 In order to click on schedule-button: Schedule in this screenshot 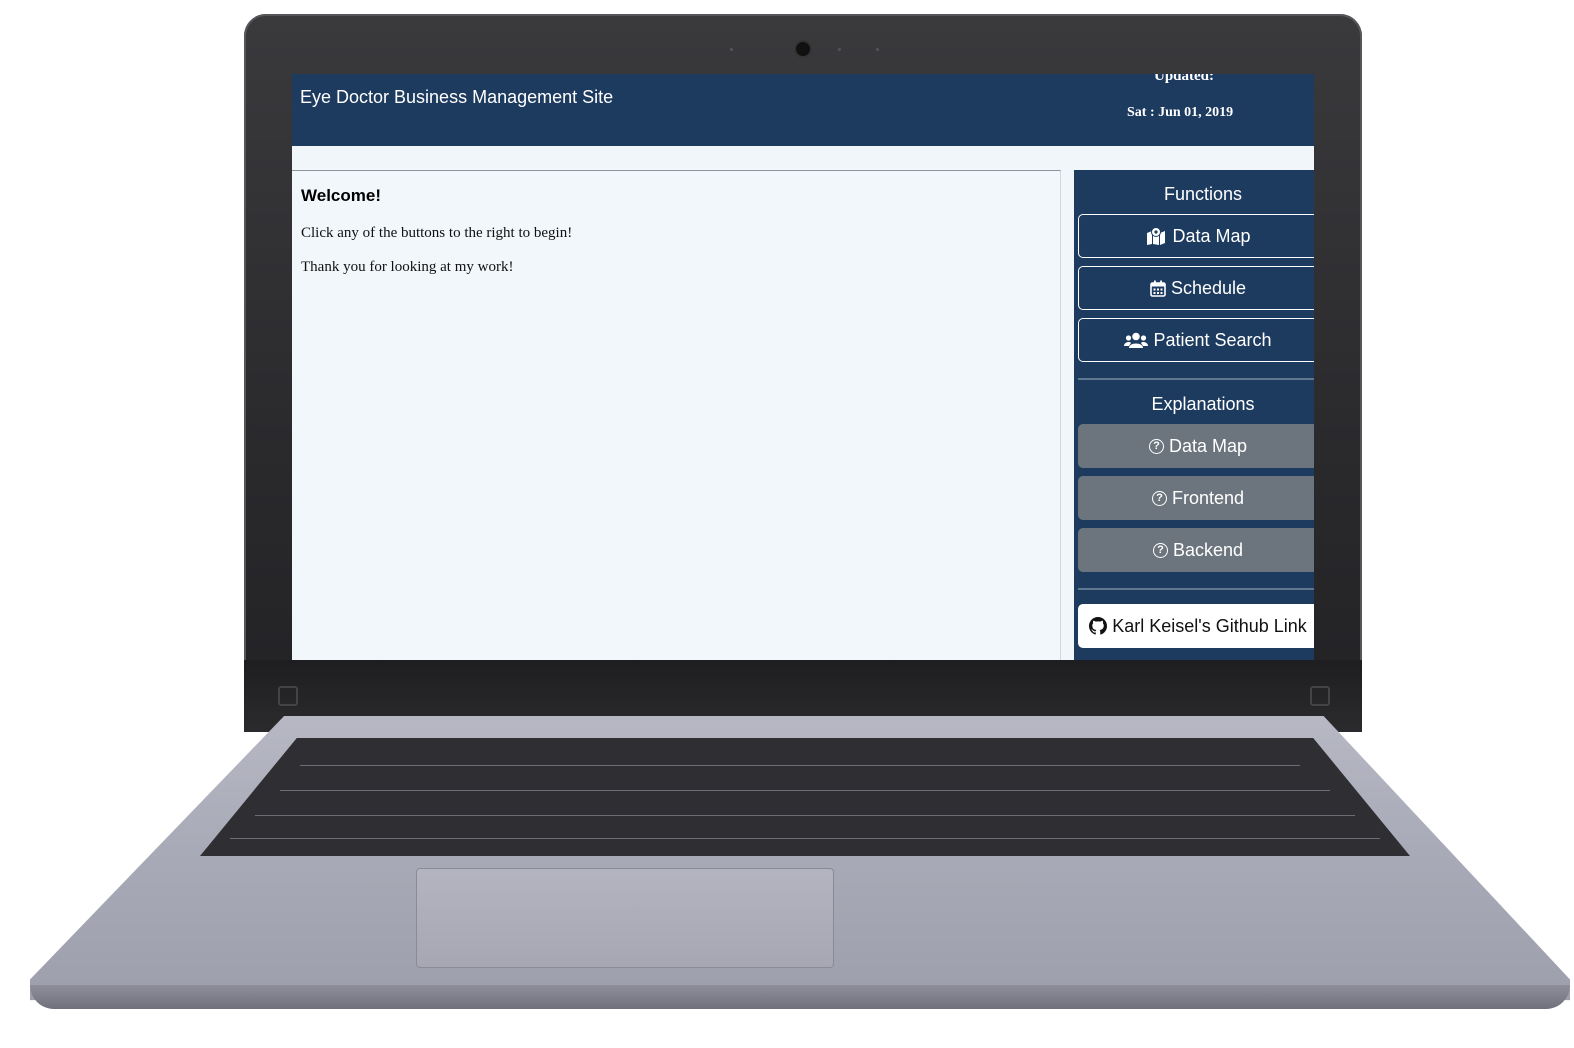, I will do `click(1196, 288)`.